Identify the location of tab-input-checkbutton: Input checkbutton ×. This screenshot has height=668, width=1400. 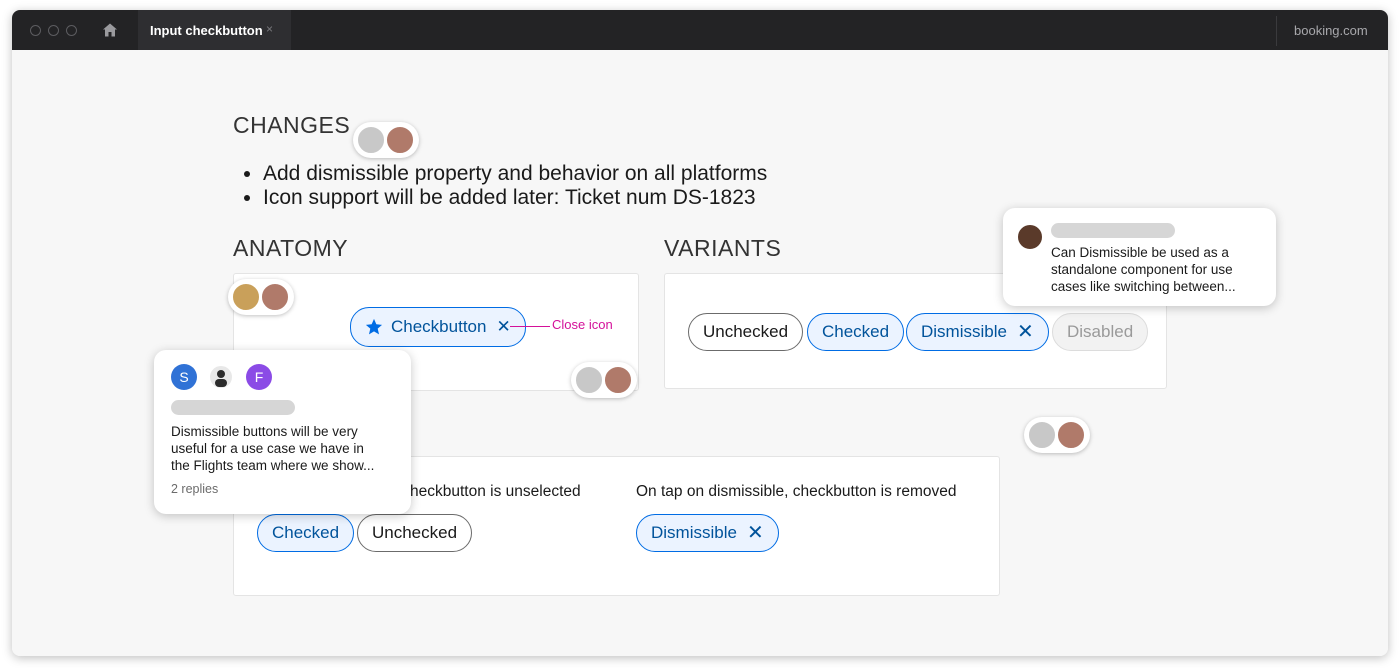
(214, 30).